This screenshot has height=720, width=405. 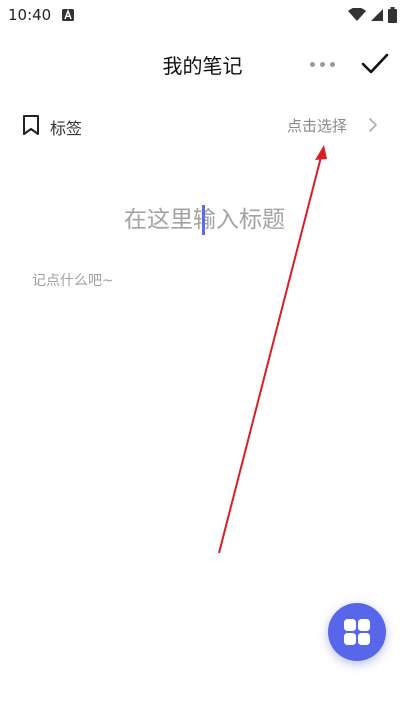 I want to click on page-title: 我的笔记, so click(x=202, y=66).